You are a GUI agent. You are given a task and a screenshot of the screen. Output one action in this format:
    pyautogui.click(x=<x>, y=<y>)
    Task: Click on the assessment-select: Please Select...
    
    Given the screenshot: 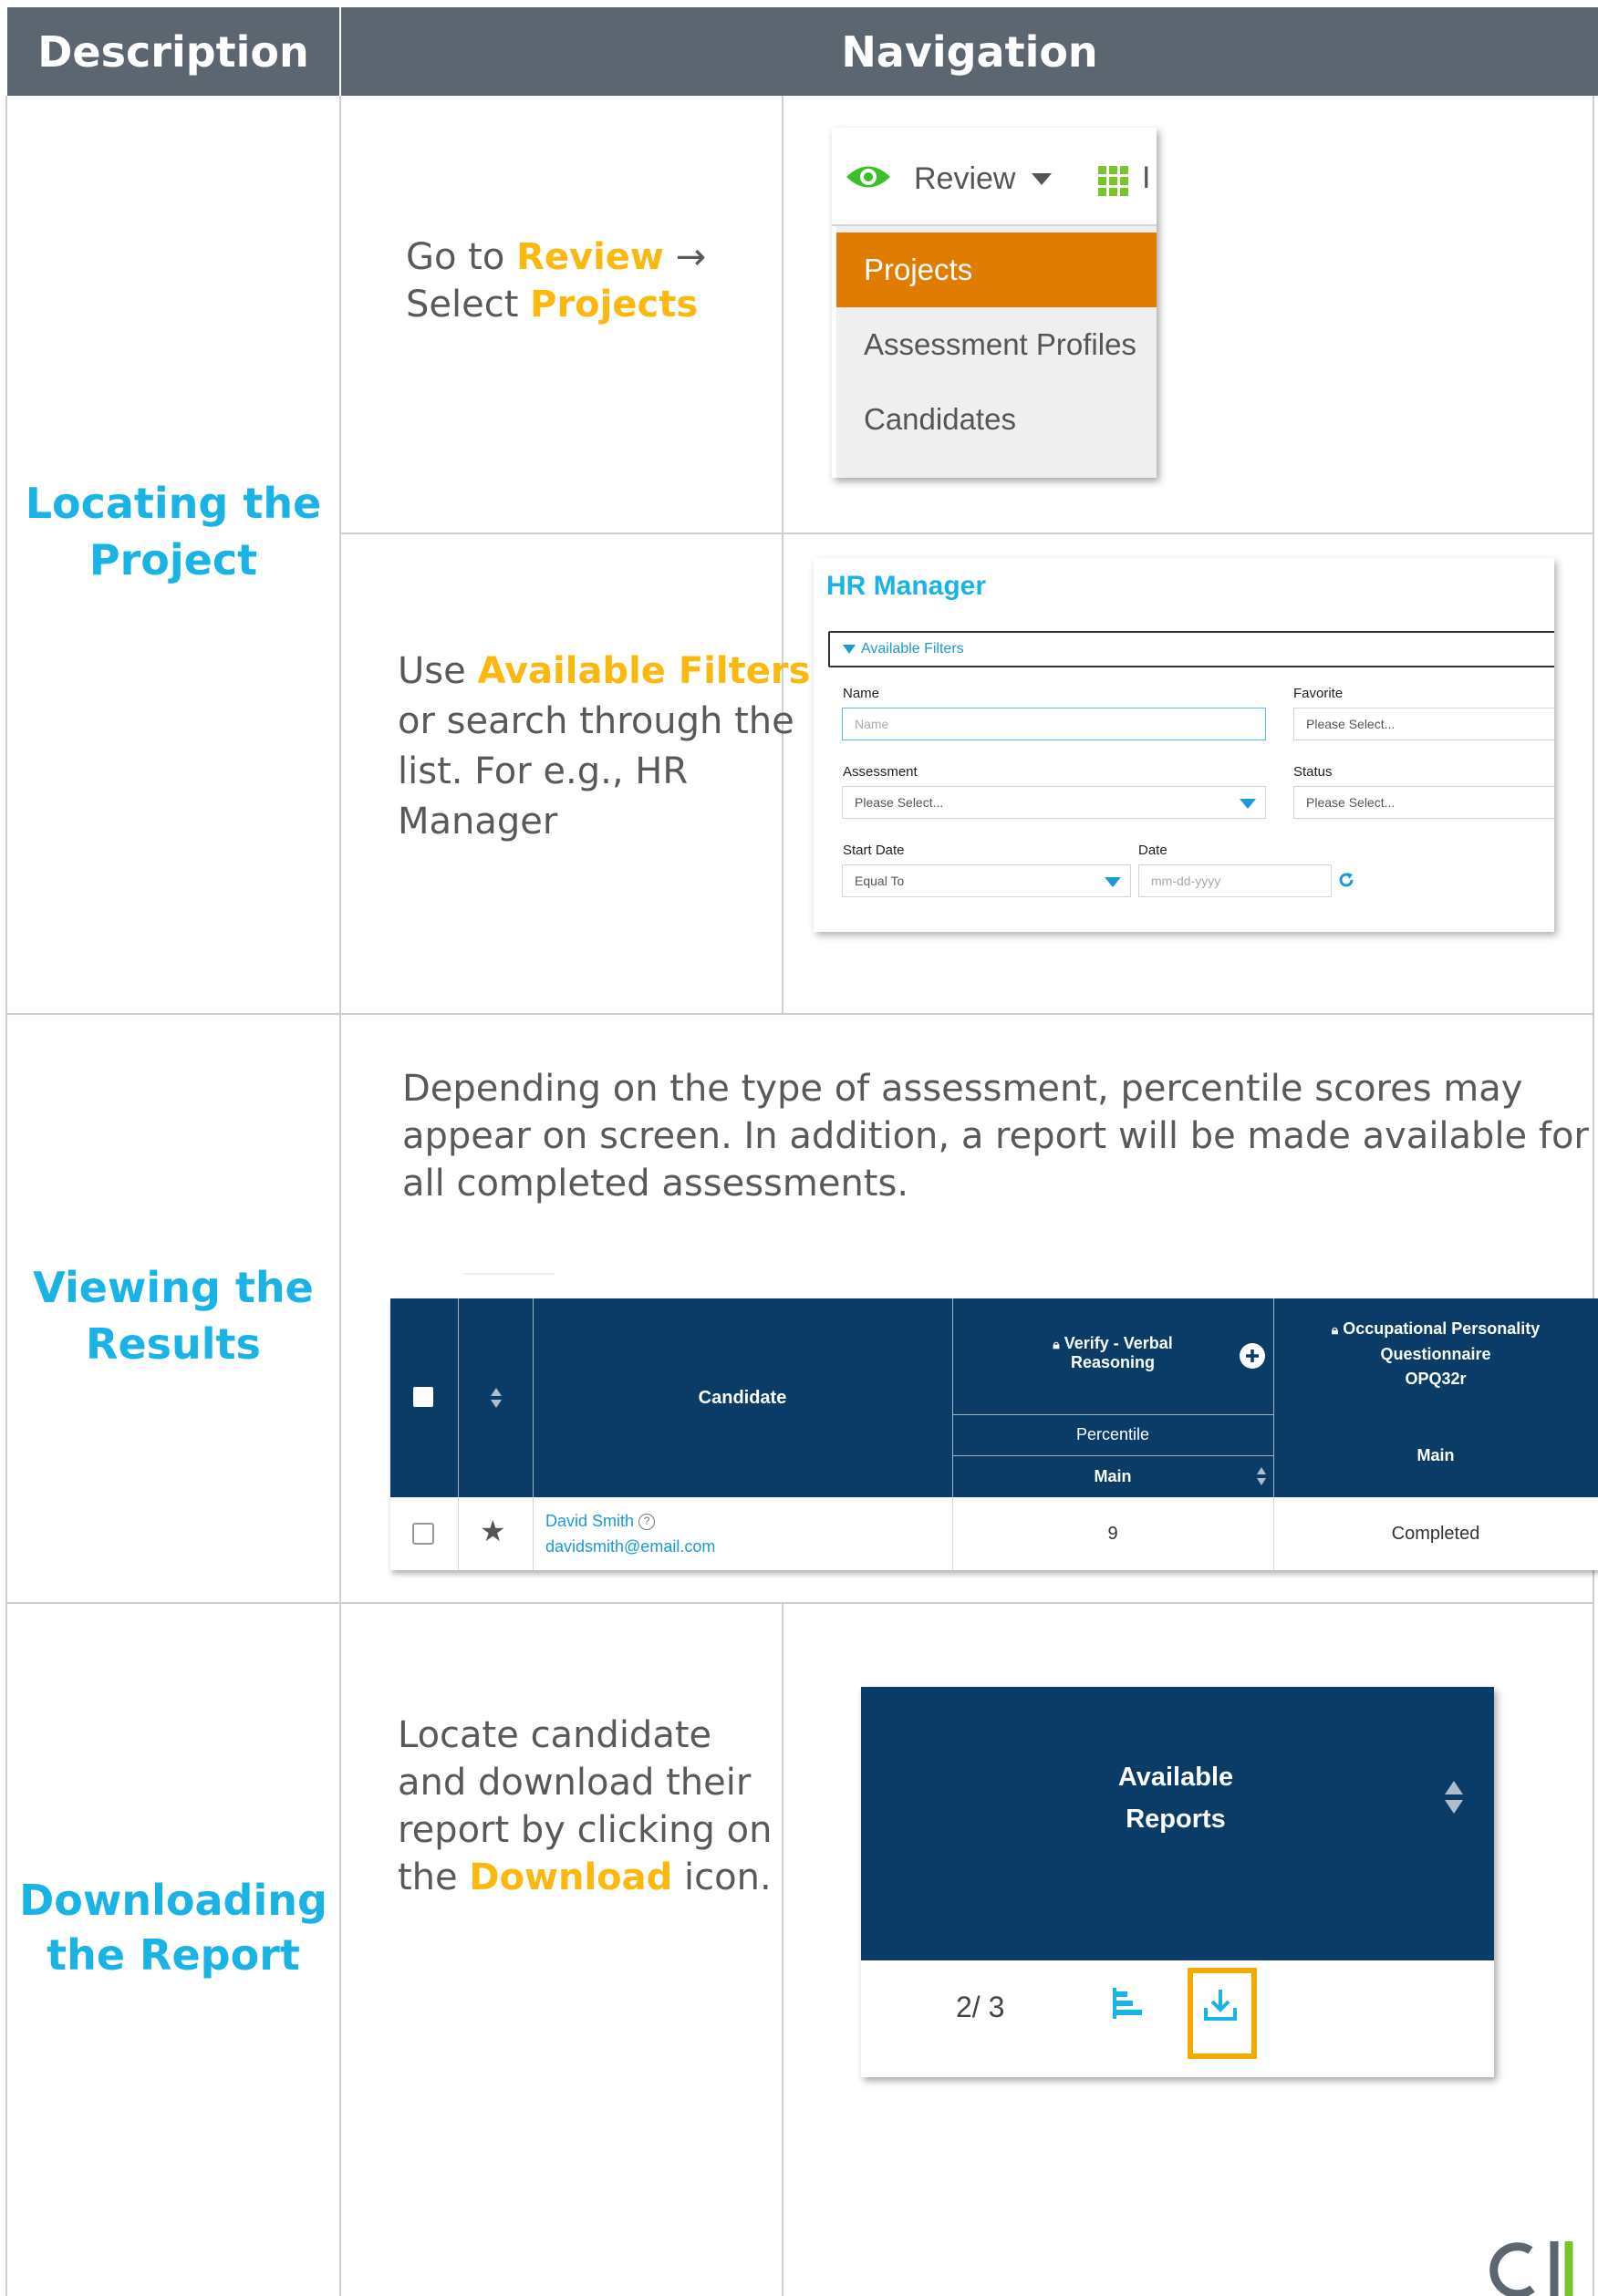 What is the action you would take?
    pyautogui.click(x=1054, y=802)
    